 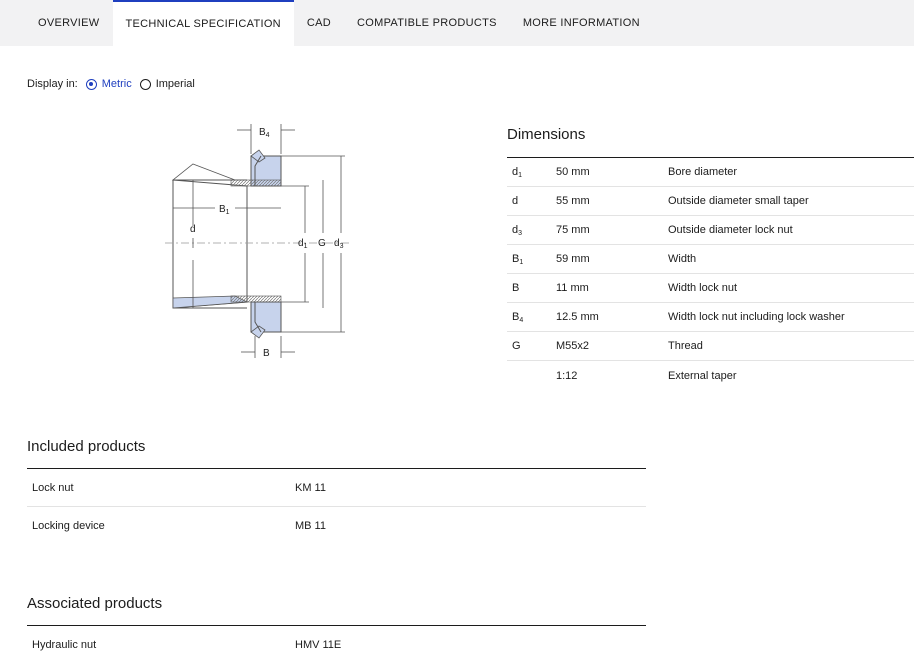 I want to click on dim-value: 1:12, so click(x=567, y=375).